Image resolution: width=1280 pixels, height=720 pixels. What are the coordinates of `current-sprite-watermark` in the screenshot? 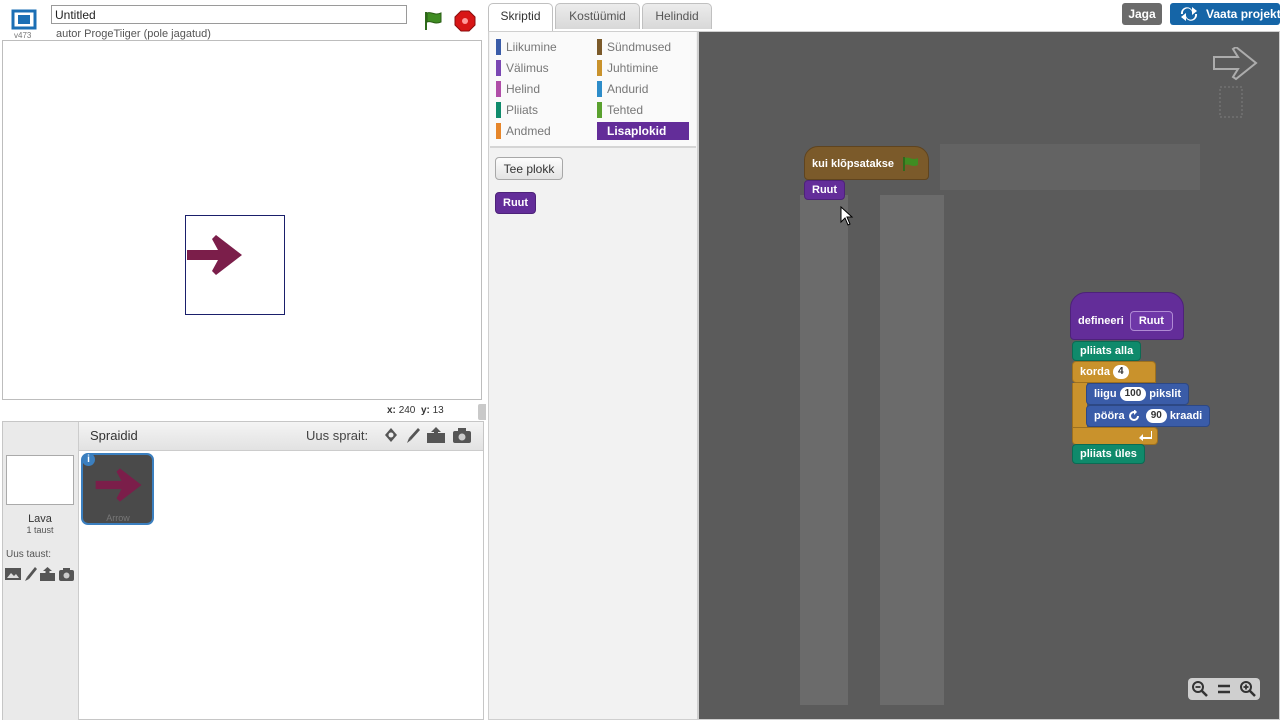 It's located at (1236, 86).